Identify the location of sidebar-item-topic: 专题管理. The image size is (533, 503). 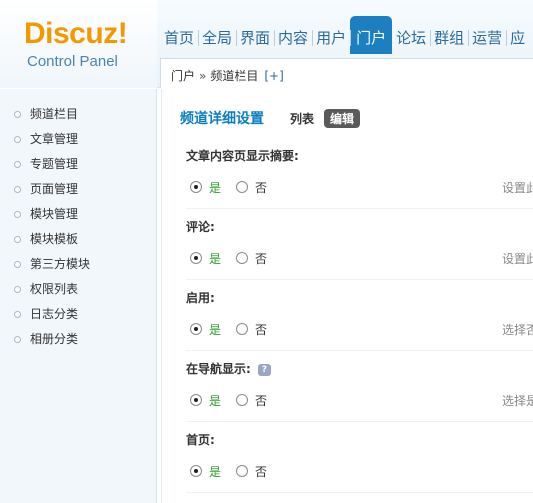
(45, 164).